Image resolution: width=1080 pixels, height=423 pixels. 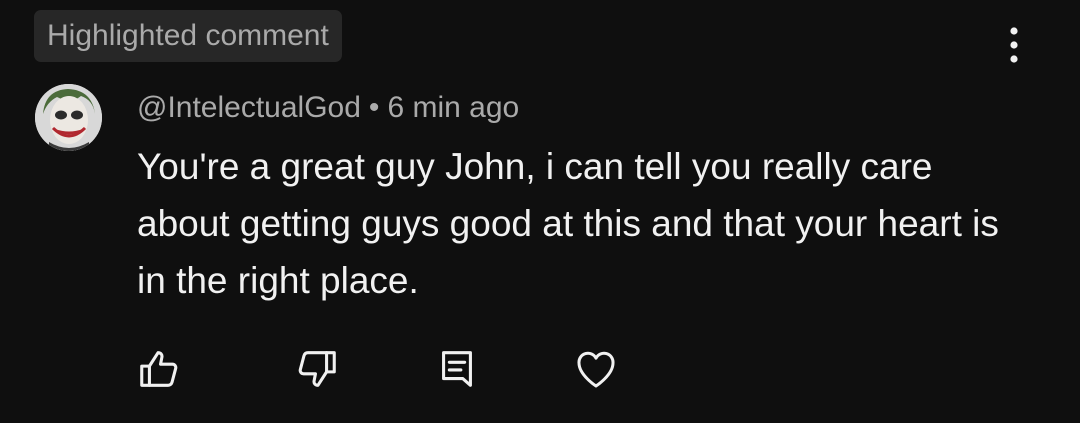 I want to click on joker-avatar-icon, so click(x=68, y=117).